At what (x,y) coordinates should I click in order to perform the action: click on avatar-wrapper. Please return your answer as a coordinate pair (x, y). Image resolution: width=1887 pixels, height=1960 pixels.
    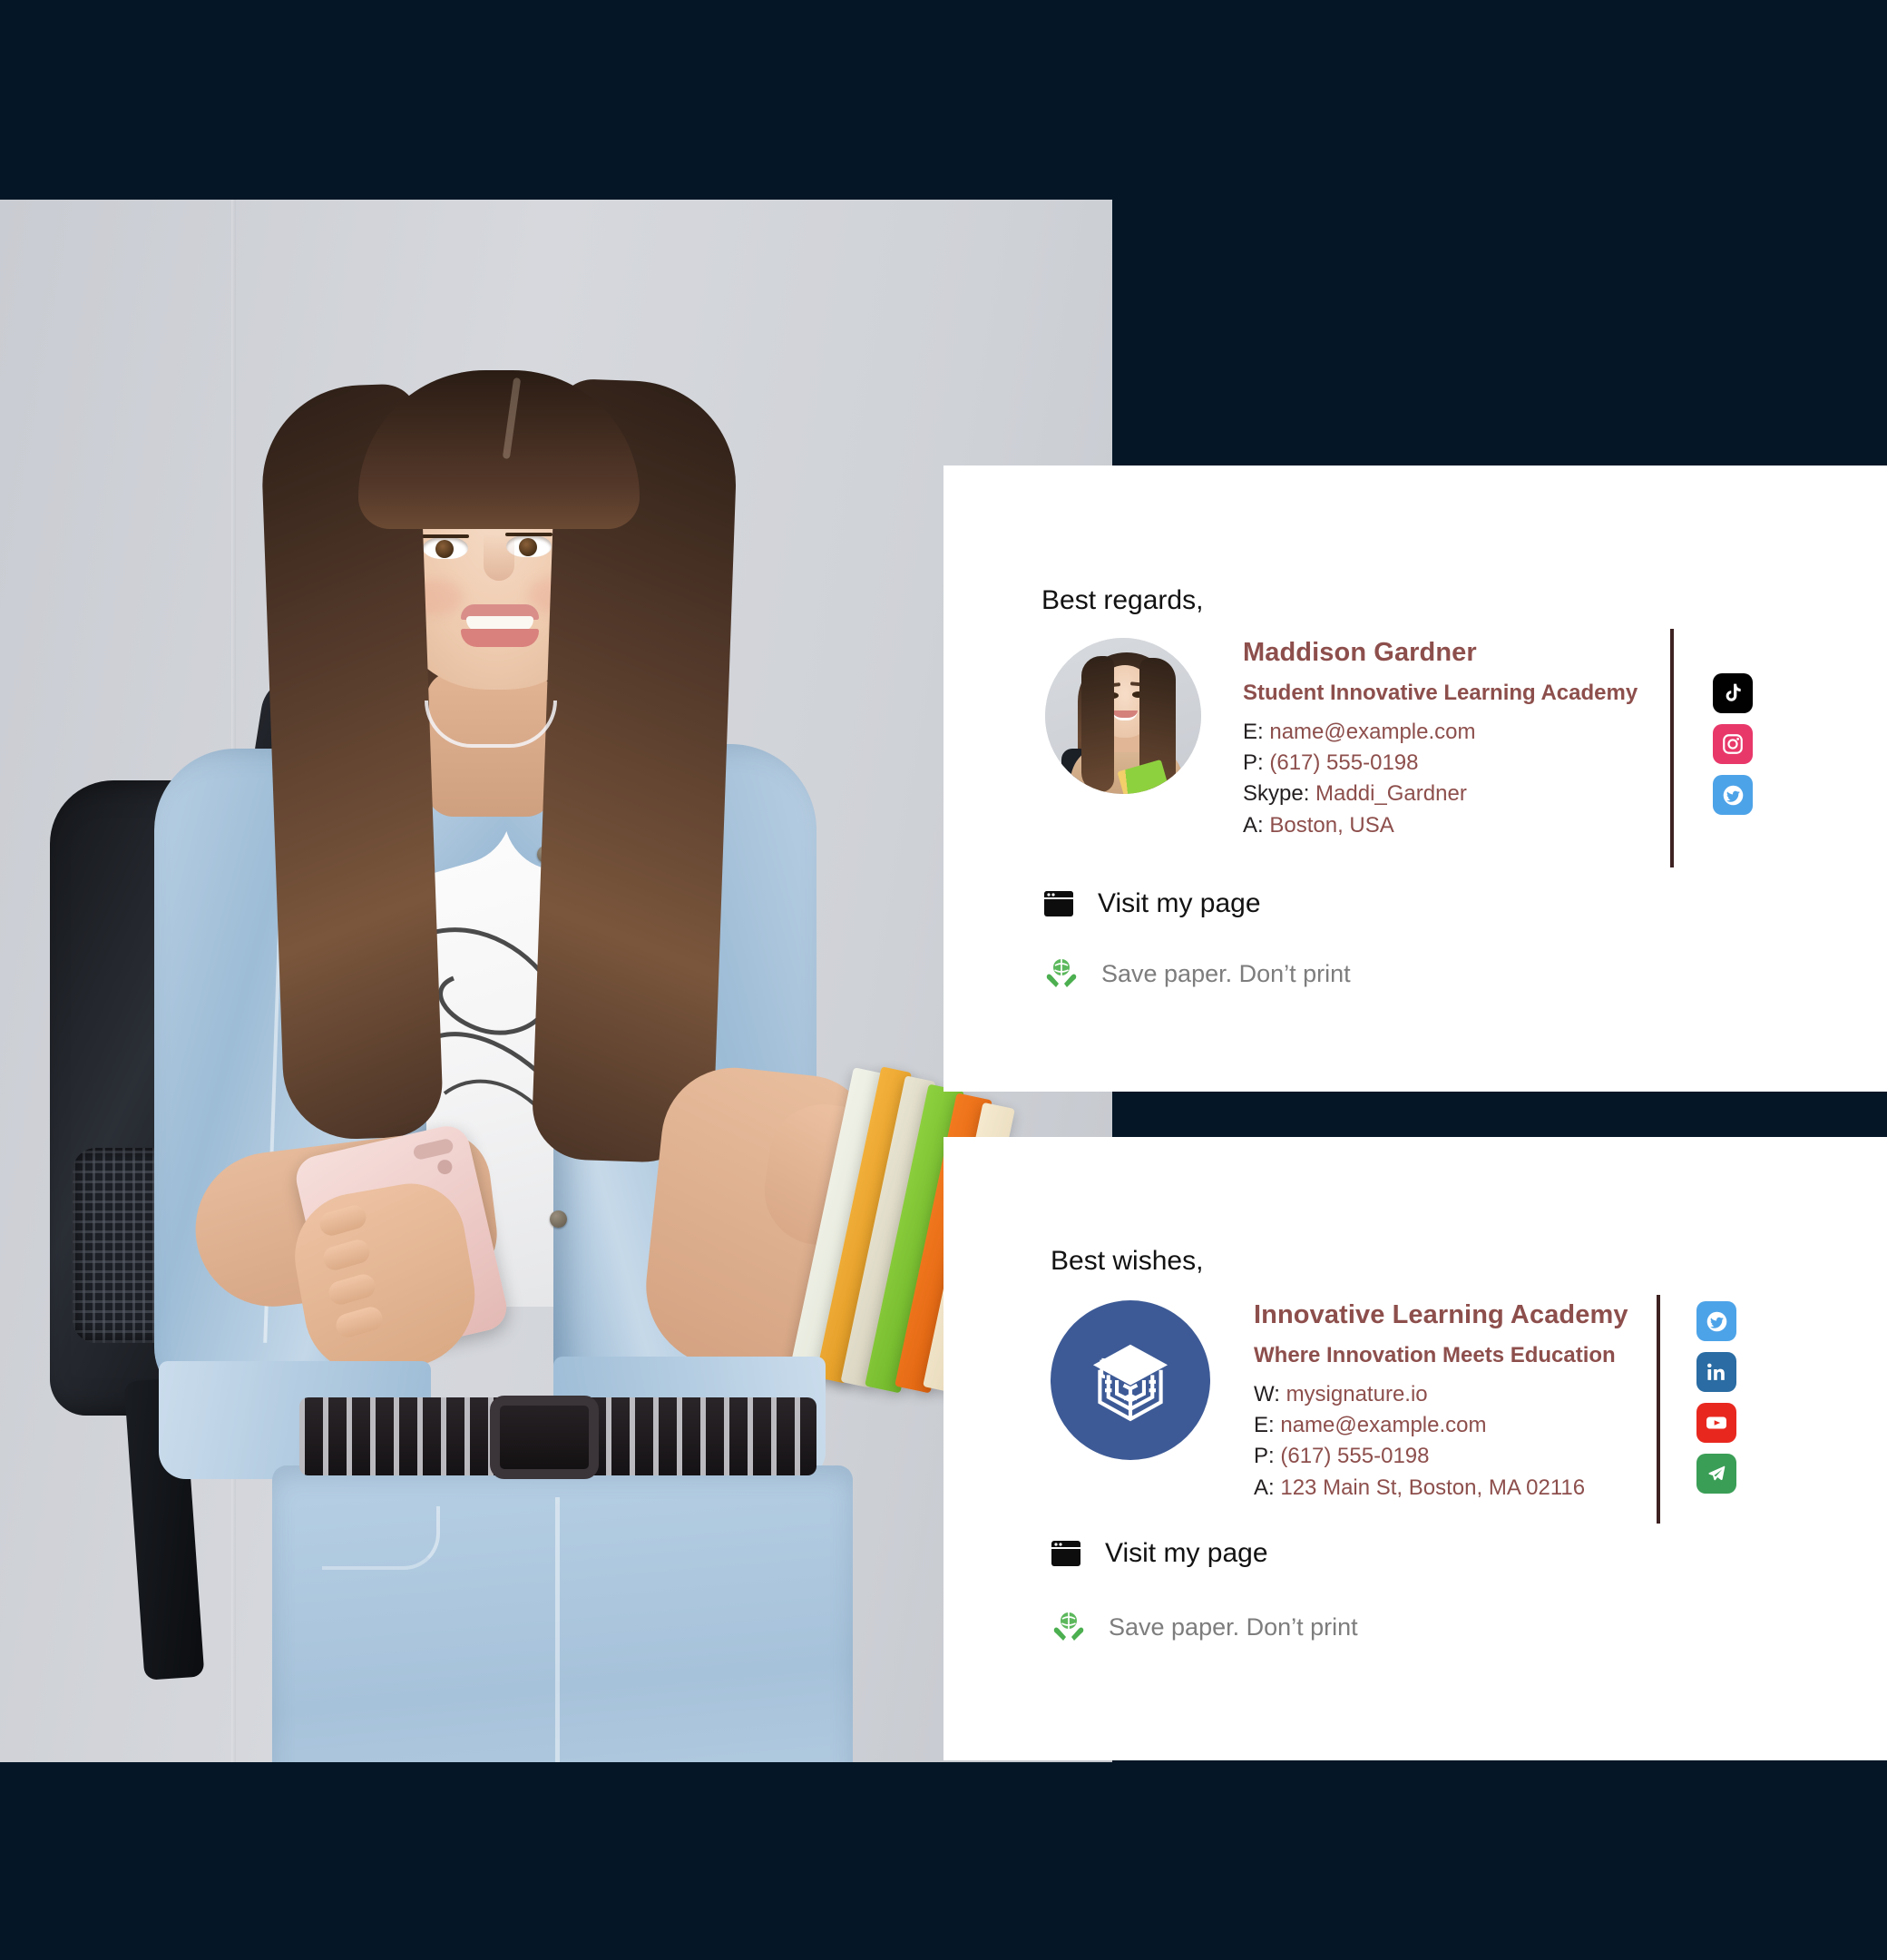
    Looking at the image, I should click on (1123, 716).